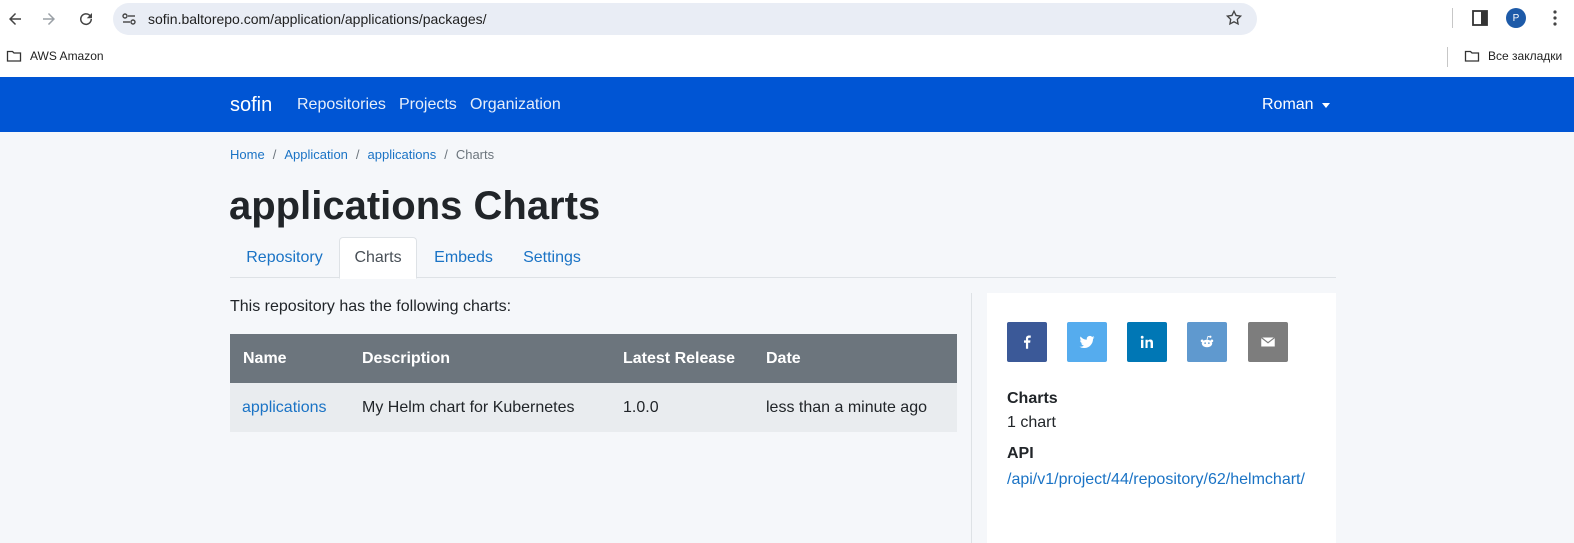 This screenshot has width=1574, height=543. Describe the element at coordinates (341, 105) in the screenshot. I see `nav-repositories: Repositories` at that location.